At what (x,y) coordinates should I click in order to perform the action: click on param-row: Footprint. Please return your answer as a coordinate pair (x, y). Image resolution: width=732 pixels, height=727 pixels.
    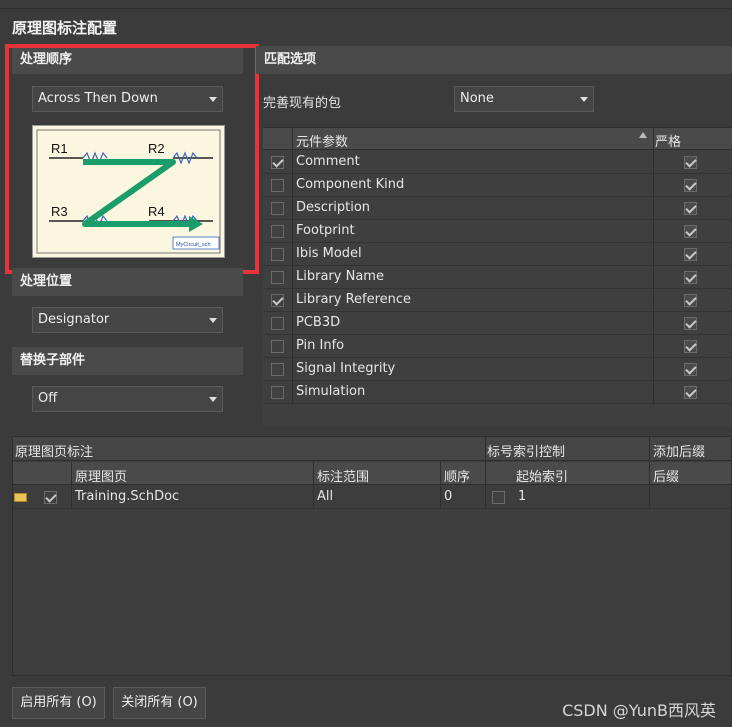
    Looking at the image, I should click on (497, 231).